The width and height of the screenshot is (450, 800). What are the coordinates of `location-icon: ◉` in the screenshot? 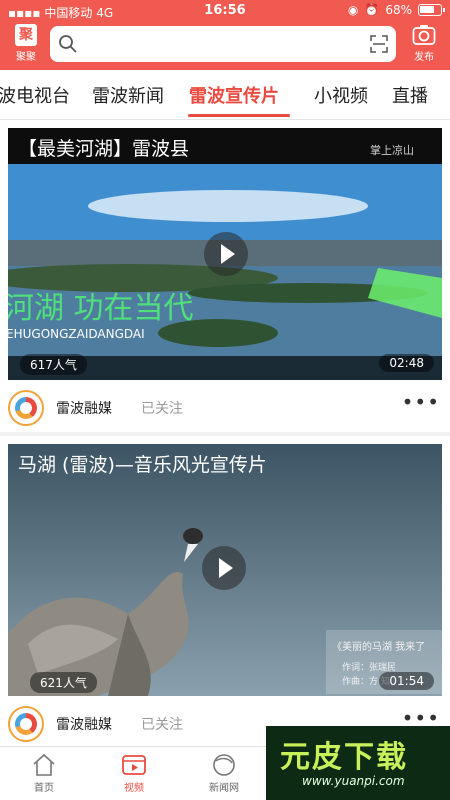 It's located at (353, 10).